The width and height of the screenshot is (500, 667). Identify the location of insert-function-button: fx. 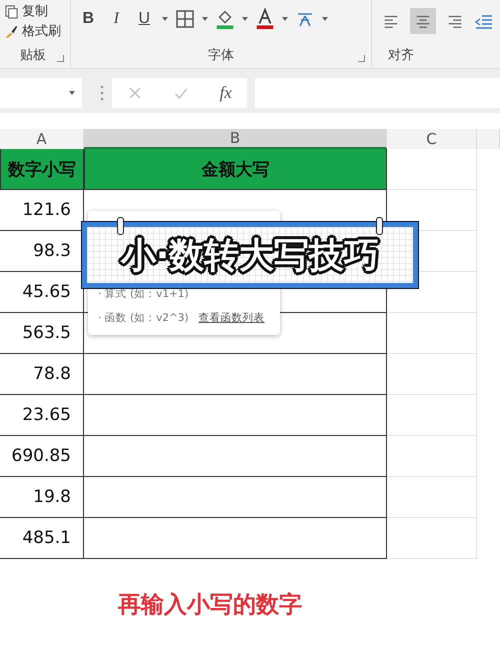
(226, 93).